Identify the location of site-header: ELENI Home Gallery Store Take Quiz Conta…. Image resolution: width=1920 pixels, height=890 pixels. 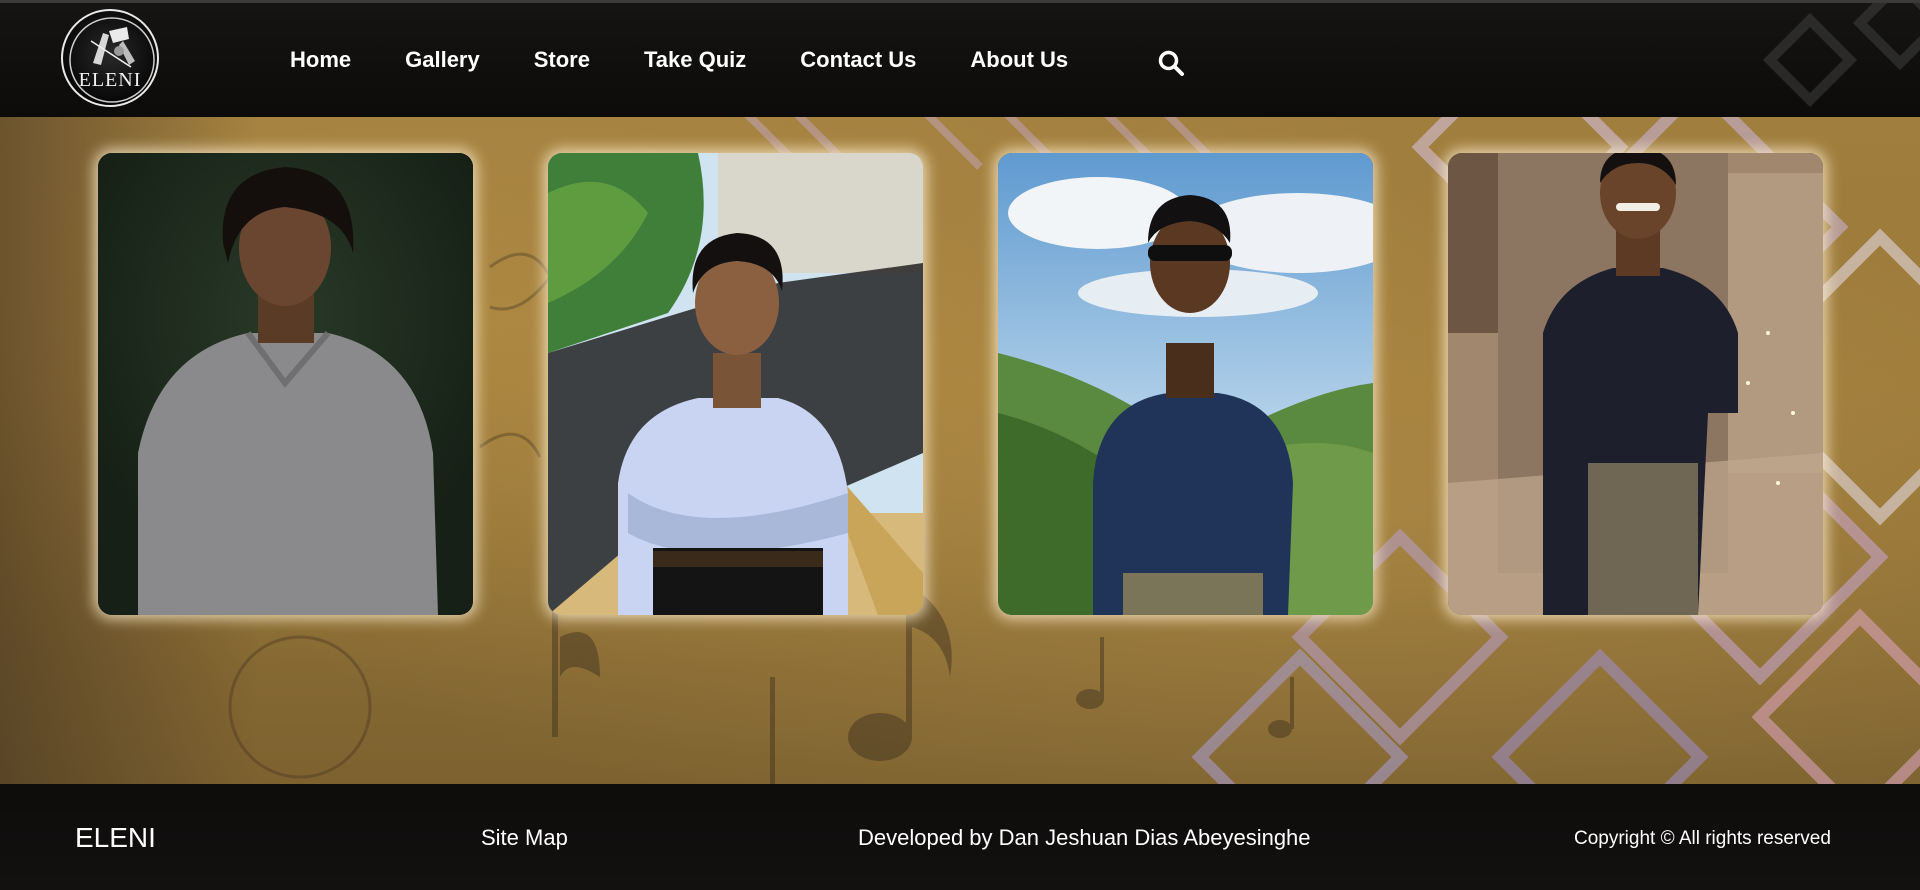
(960, 60).